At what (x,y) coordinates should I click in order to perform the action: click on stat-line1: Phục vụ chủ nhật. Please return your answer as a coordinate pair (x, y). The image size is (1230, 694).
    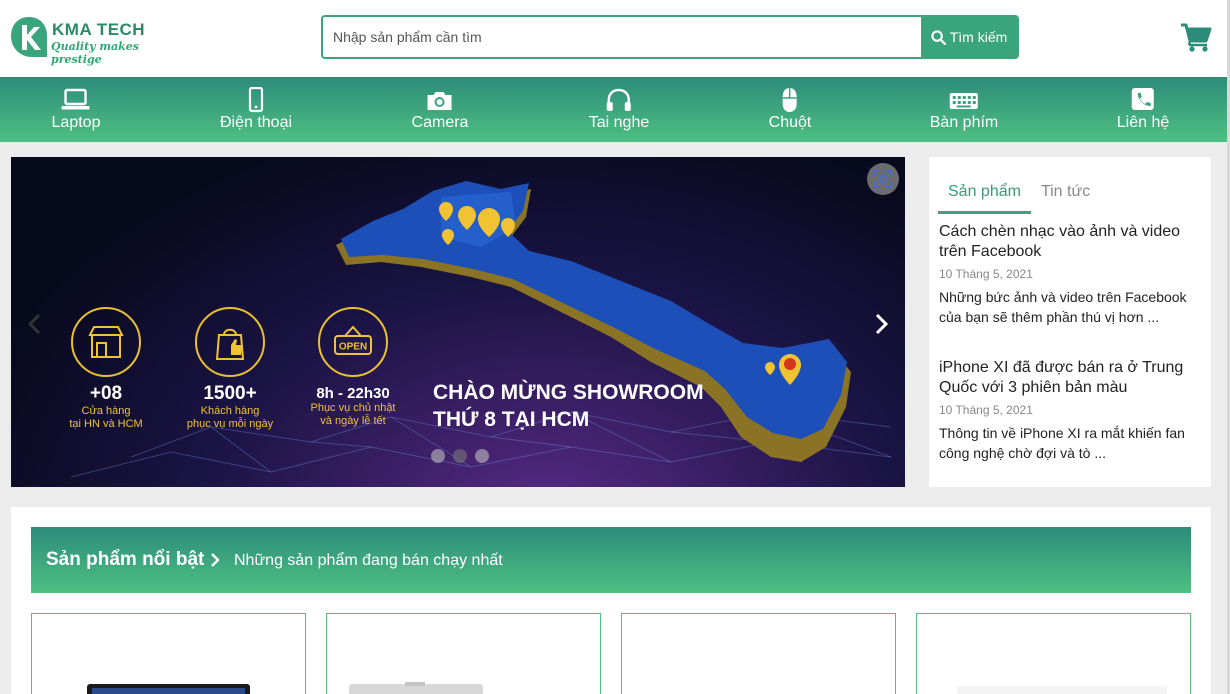
    Looking at the image, I should click on (353, 408).